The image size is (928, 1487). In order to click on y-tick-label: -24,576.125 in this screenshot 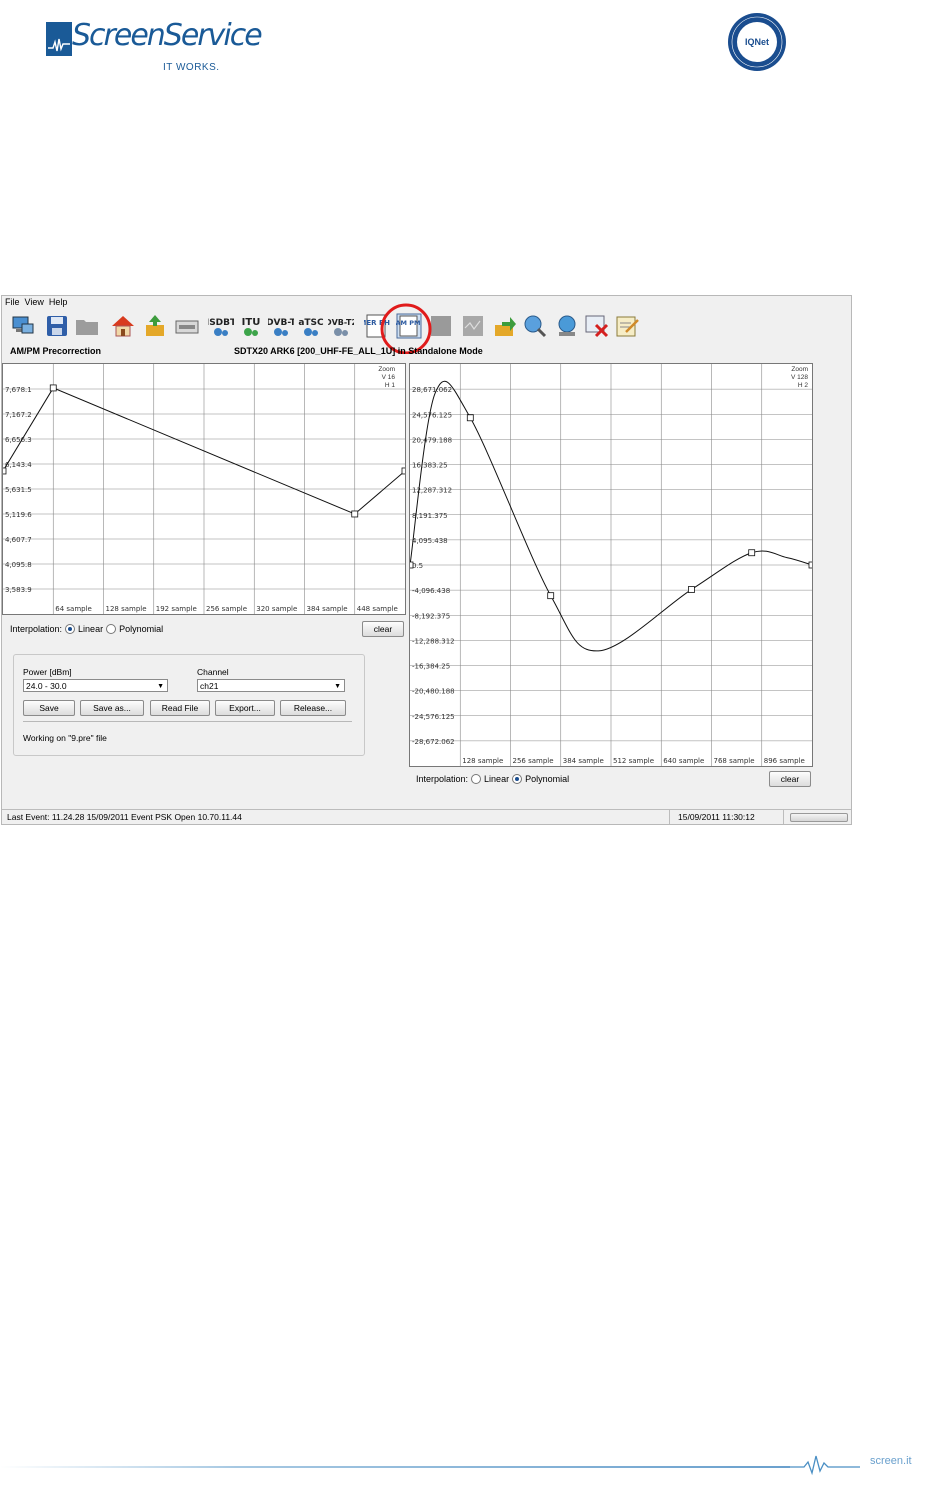, I will do `click(433, 717)`.